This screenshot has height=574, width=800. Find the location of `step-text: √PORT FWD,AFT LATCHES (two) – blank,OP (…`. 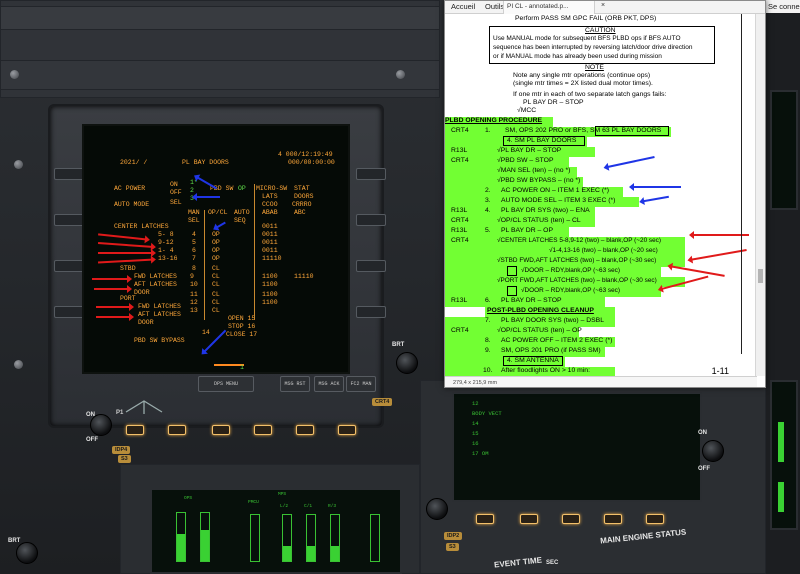

step-text: √PORT FWD,AFT LATCHES (two) – blank,OP (… is located at coordinates (577, 280).